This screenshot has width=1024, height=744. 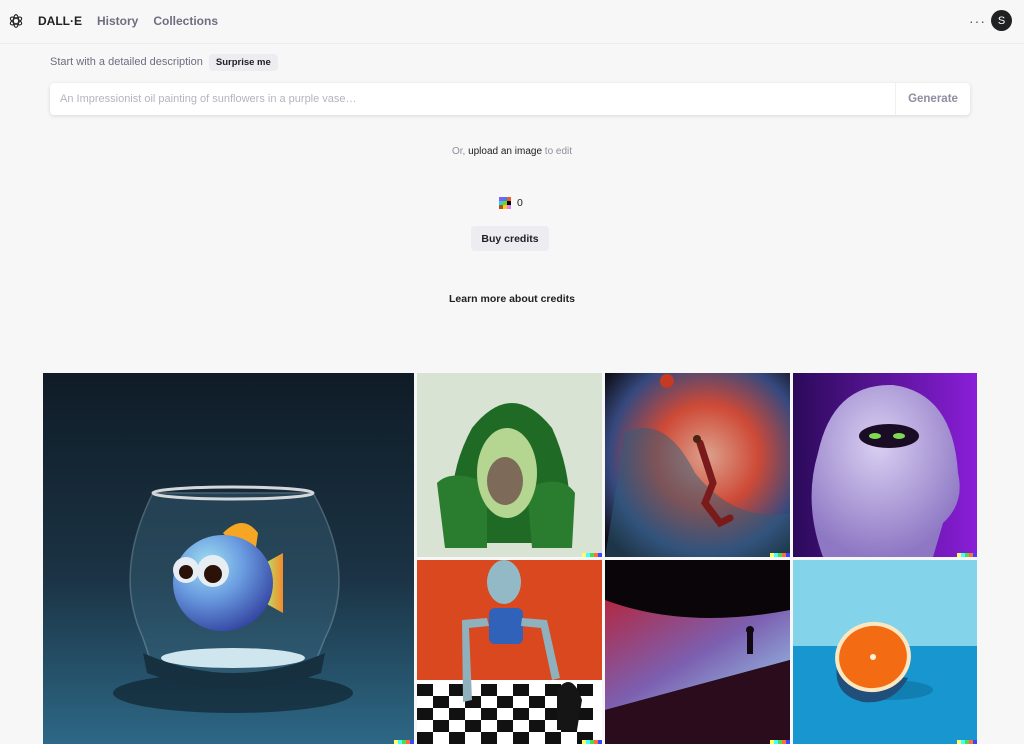 I want to click on light-dune-illustration, so click(x=697, y=652).